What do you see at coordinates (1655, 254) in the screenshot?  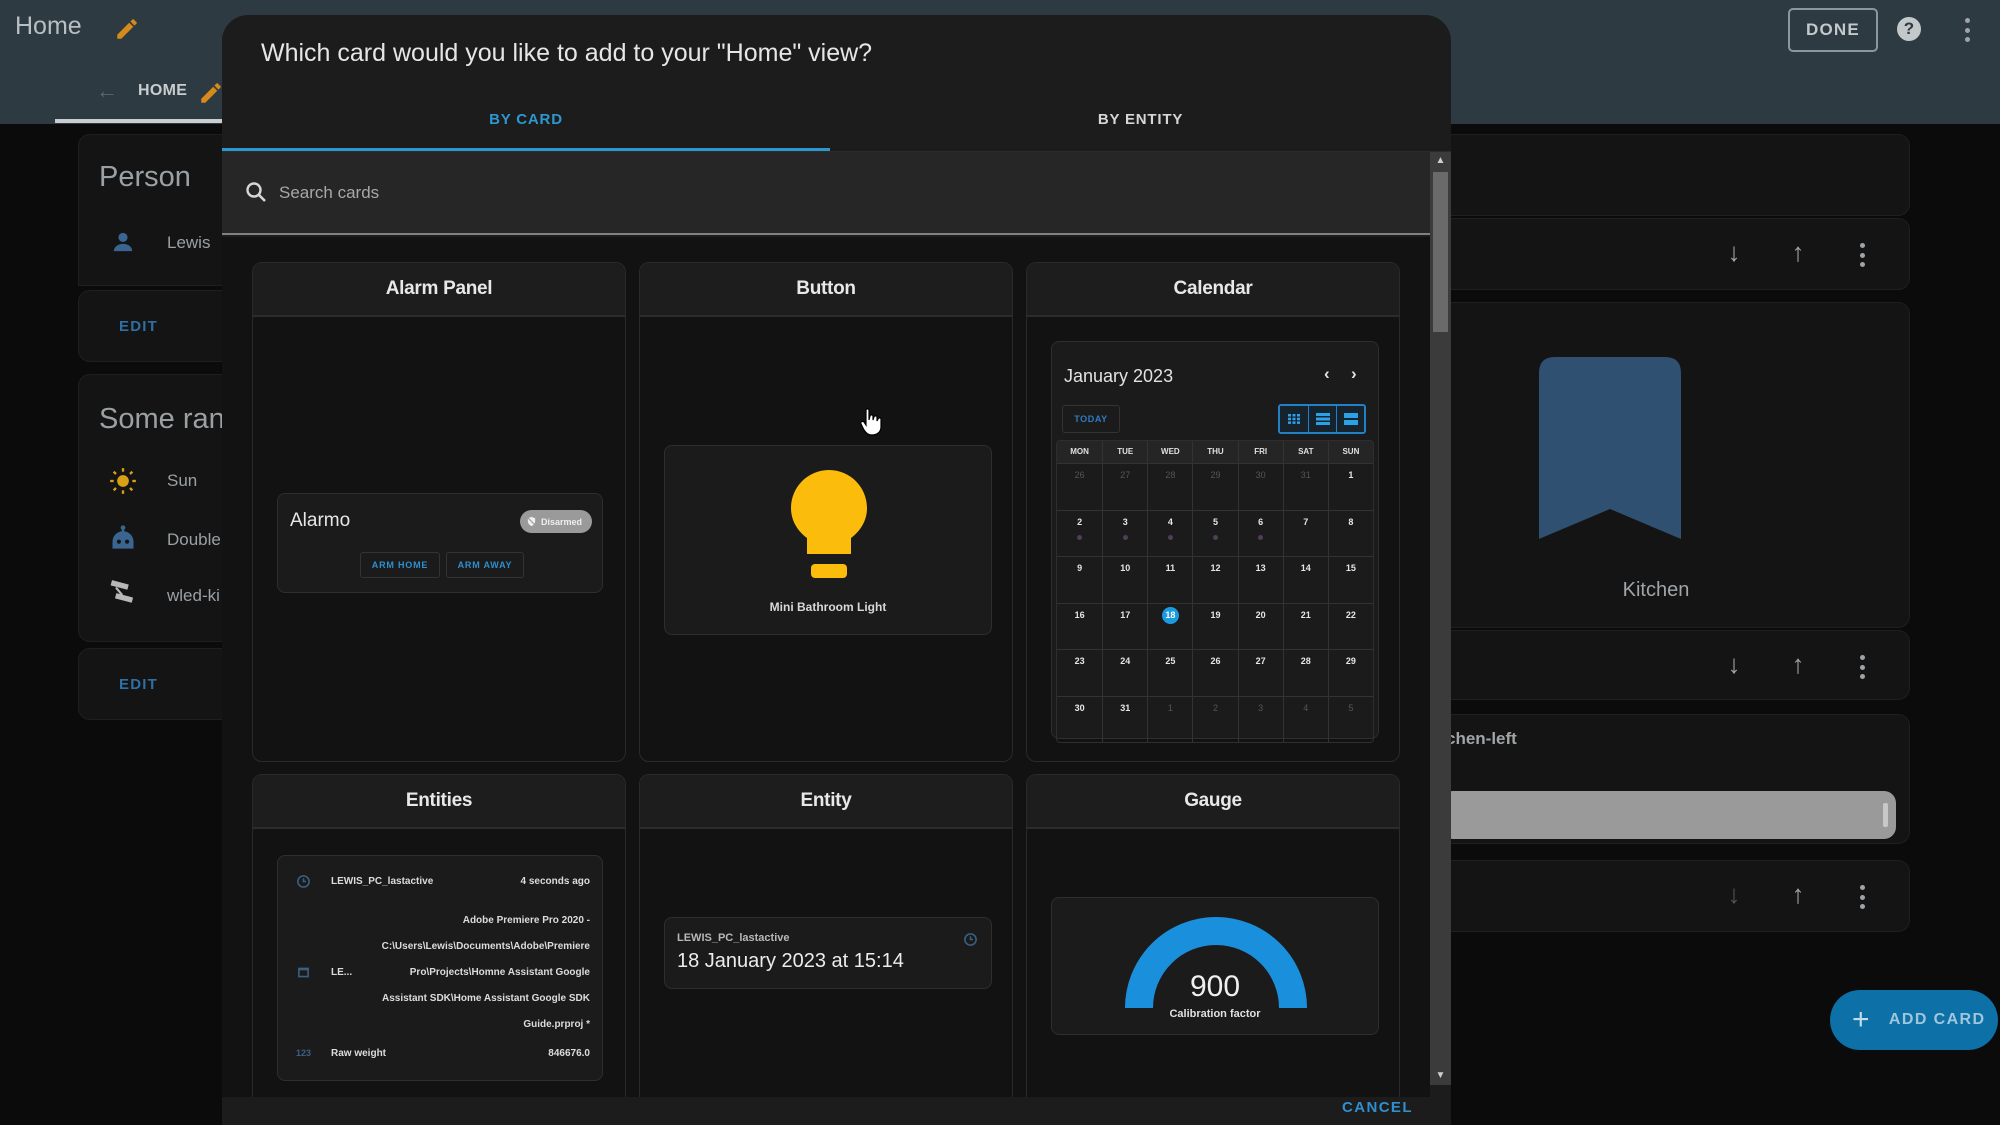 I see `card-actions-bar: ↓ ↑` at bounding box center [1655, 254].